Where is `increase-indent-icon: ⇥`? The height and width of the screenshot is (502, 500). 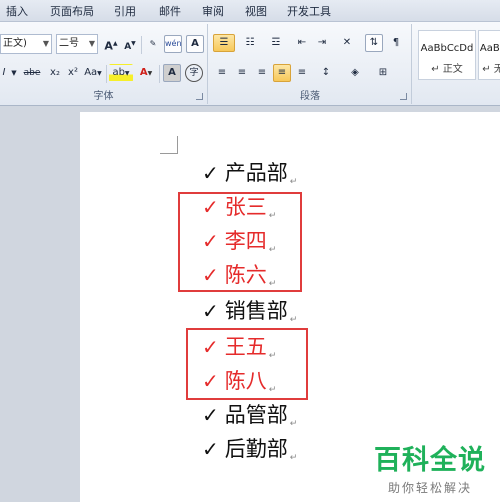 increase-indent-icon: ⇥ is located at coordinates (322, 42).